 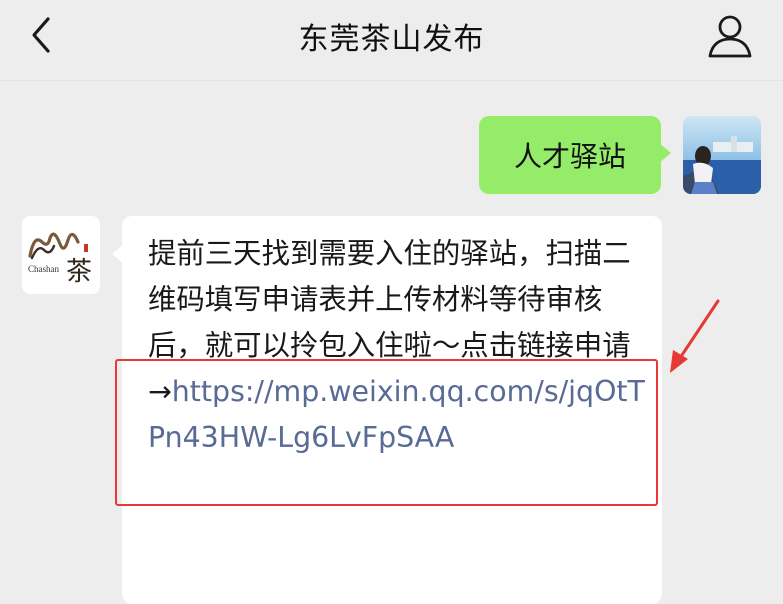 What do you see at coordinates (60, 259) in the screenshot?
I see `chashan-logo-icon: Chashan 茶` at bounding box center [60, 259].